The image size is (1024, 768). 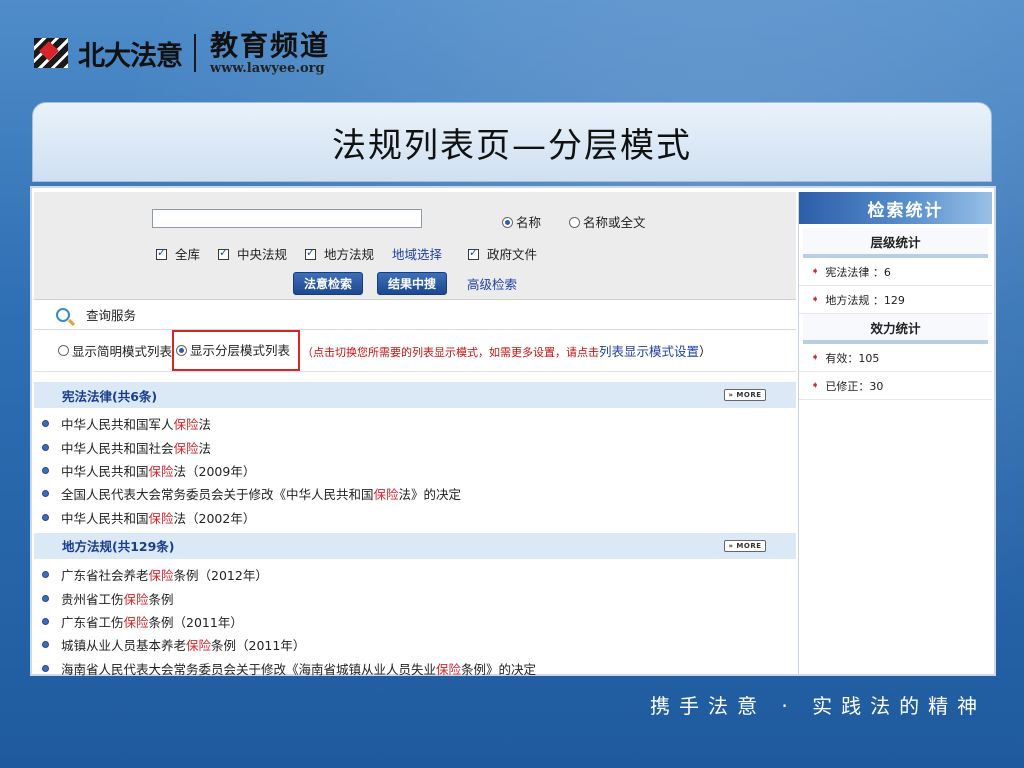 I want to click on checkbox-gov-doc-label: 政府文件, so click(x=512, y=254).